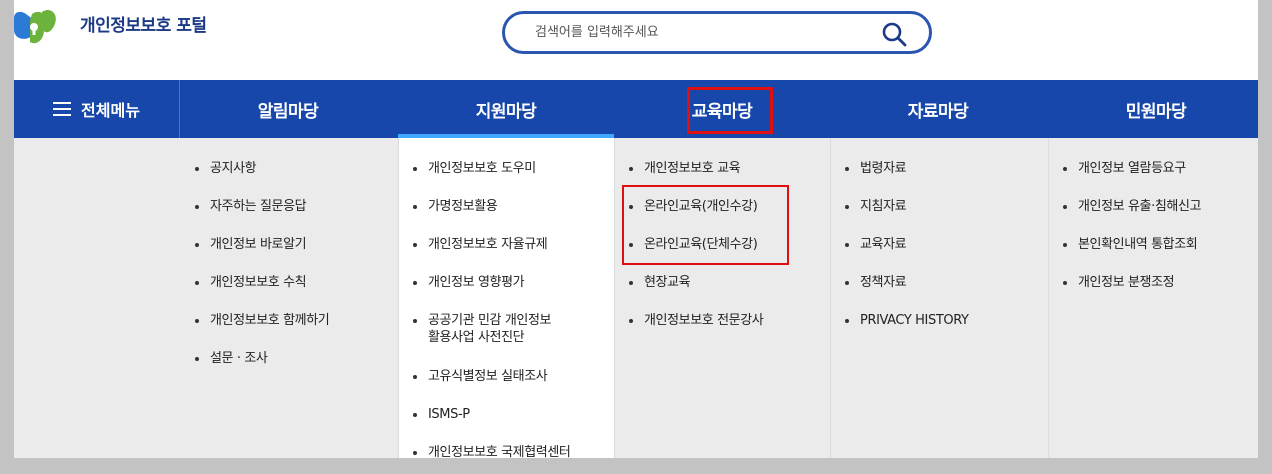 The image size is (1272, 474). What do you see at coordinates (1132, 206) in the screenshot?
I see `menu-item: 개인정보 유출·침해신고` at bounding box center [1132, 206].